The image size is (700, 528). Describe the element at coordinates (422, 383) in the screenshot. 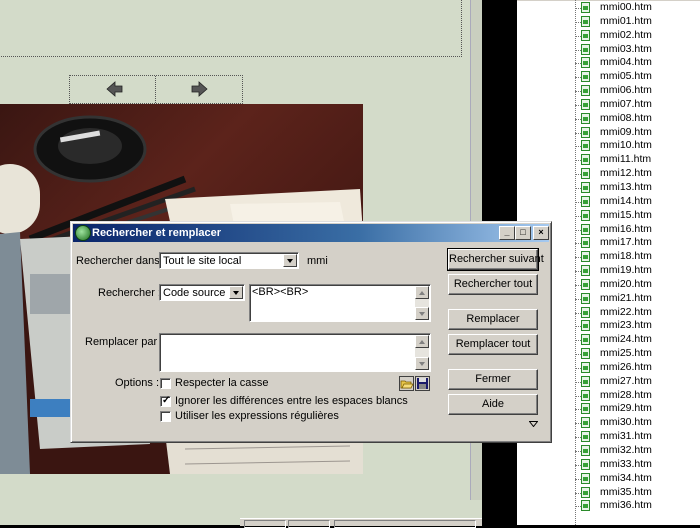

I see `save-disk-icon` at that location.